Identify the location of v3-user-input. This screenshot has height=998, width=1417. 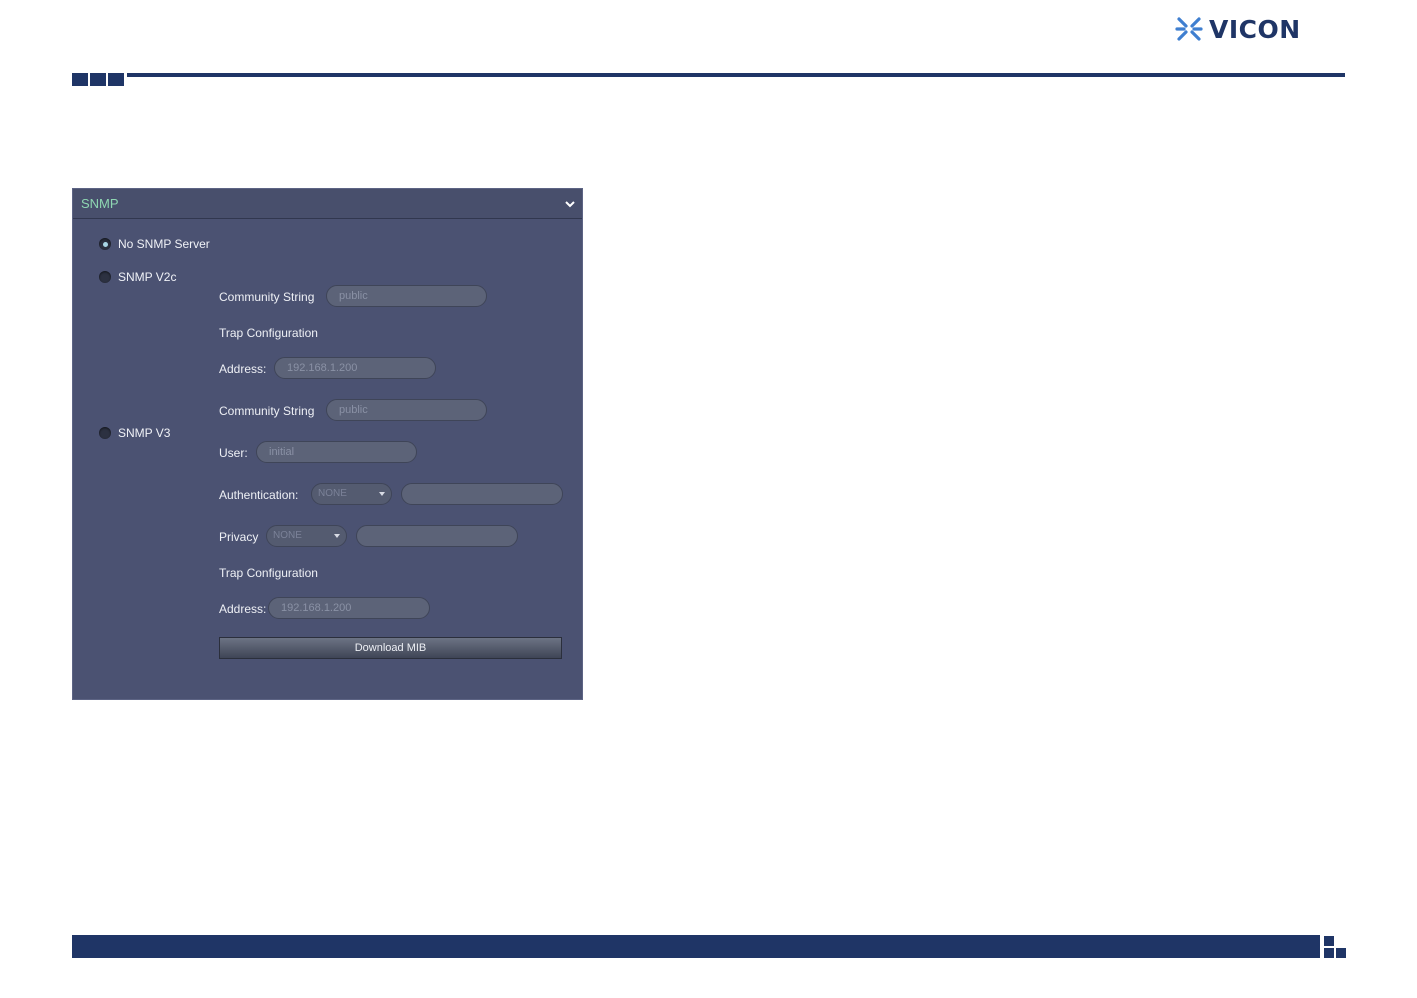
(336, 452).